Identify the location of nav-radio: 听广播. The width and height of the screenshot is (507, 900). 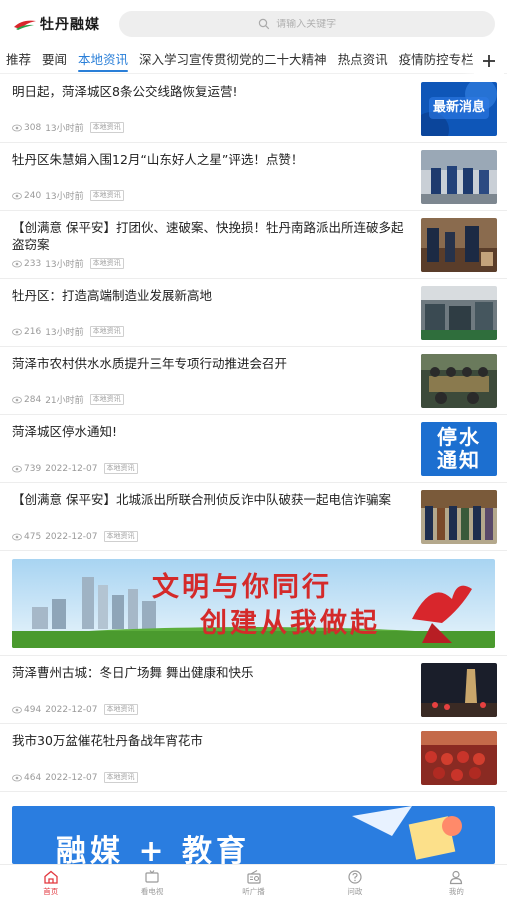
(253, 882).